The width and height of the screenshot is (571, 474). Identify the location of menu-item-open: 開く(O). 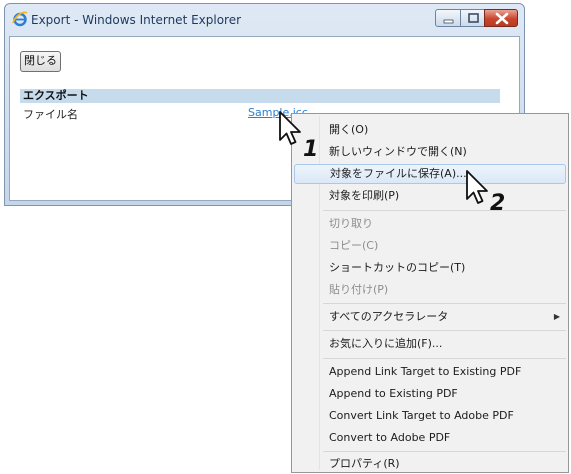
(430, 130).